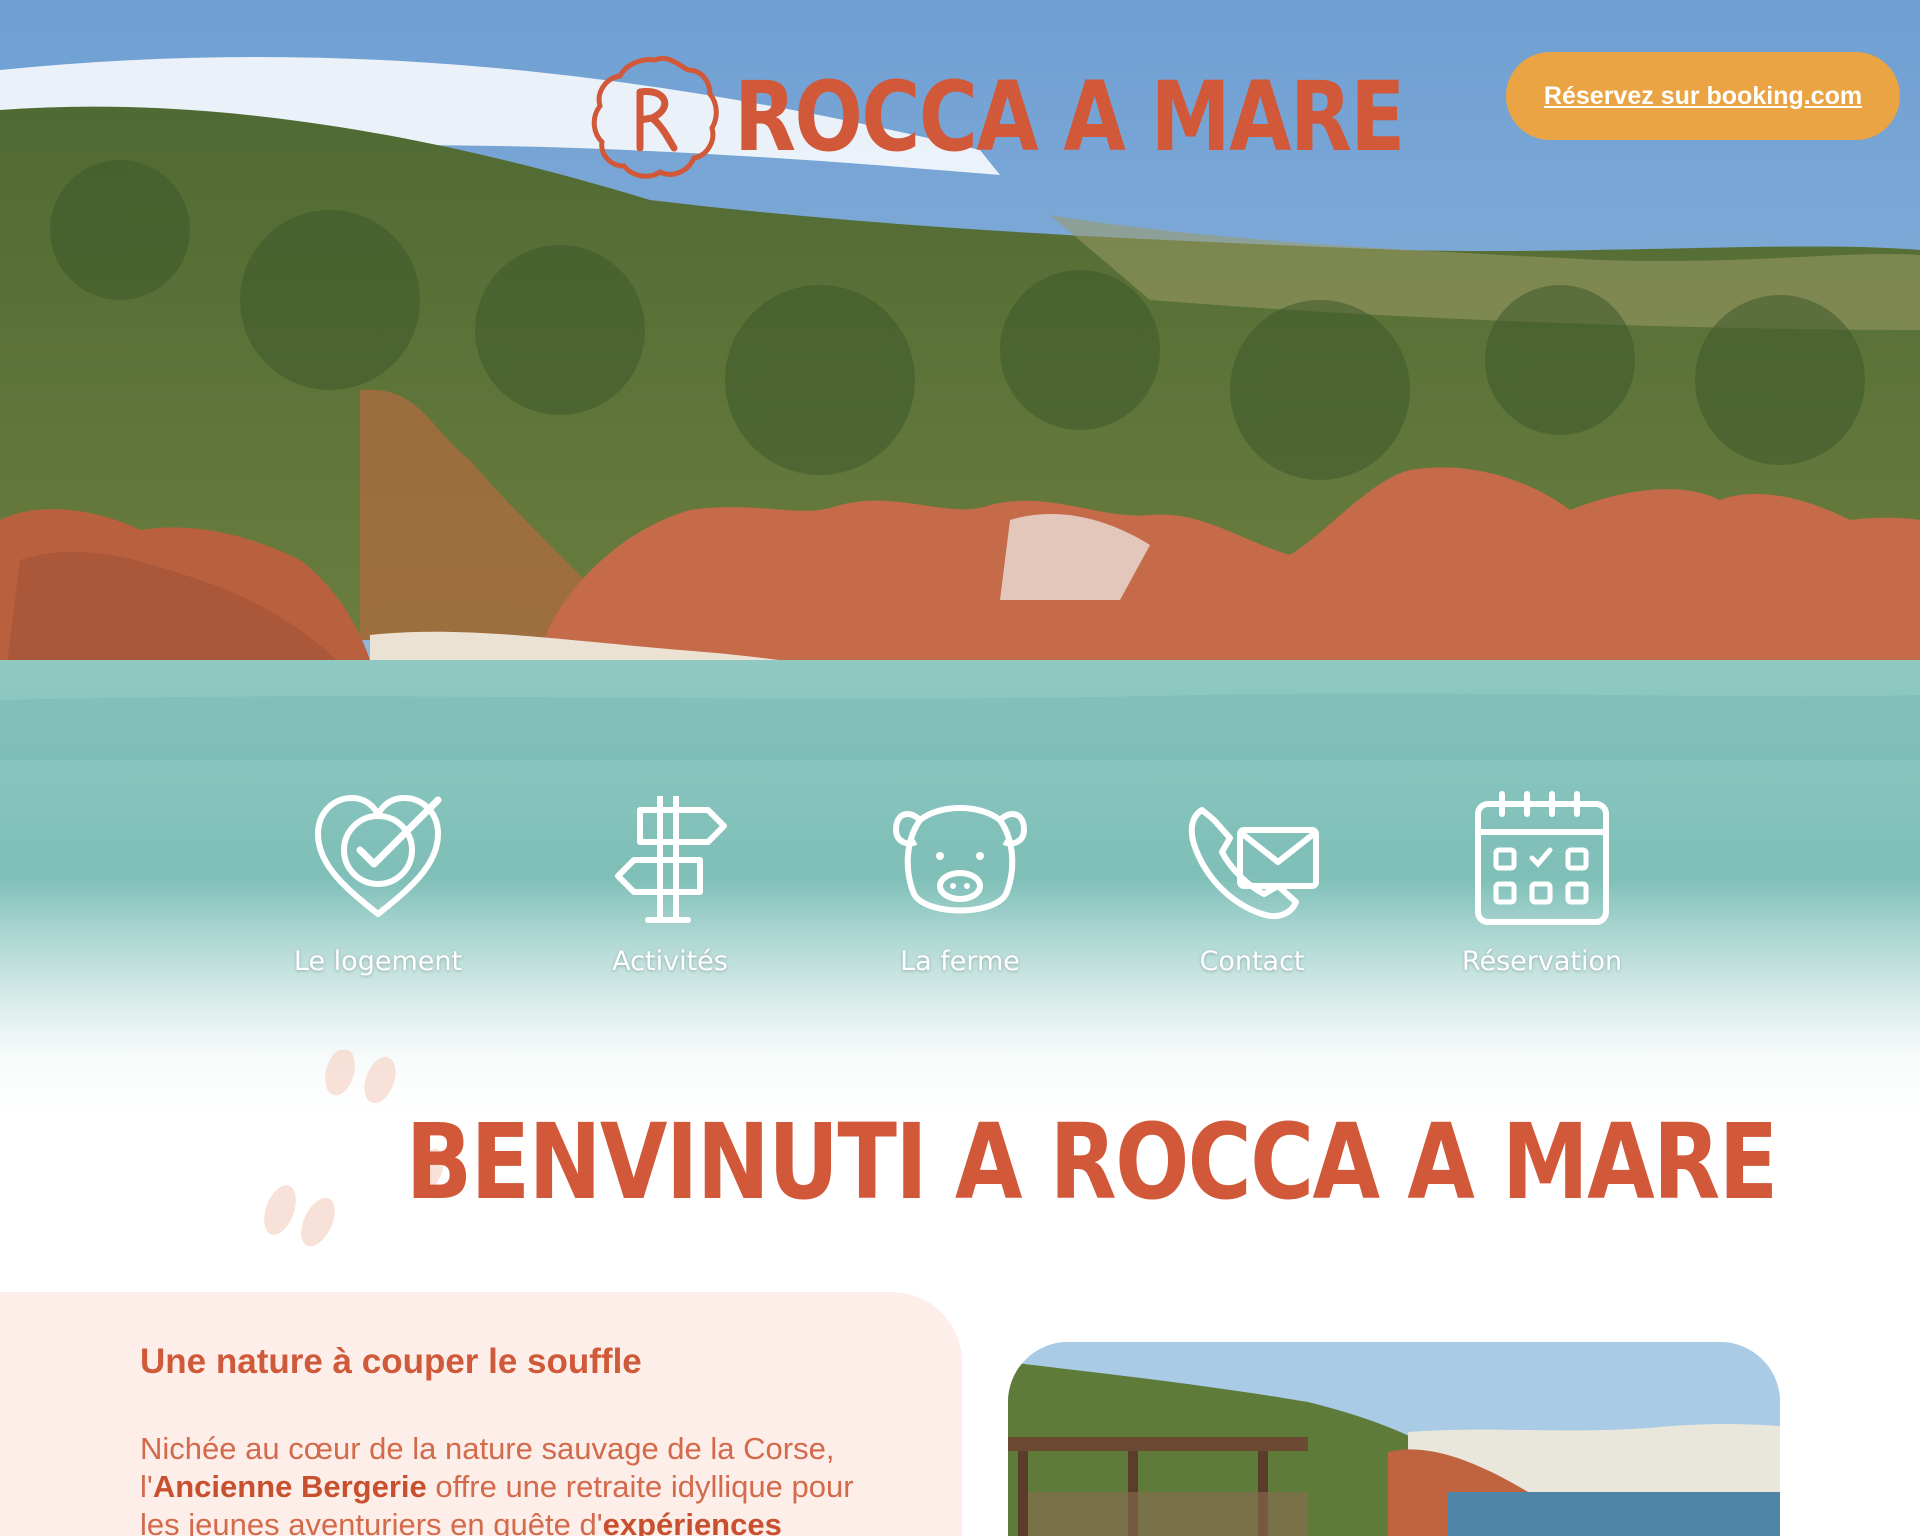  Describe the element at coordinates (378, 961) in the screenshot. I see `nav-label-logement: Le logement` at that location.